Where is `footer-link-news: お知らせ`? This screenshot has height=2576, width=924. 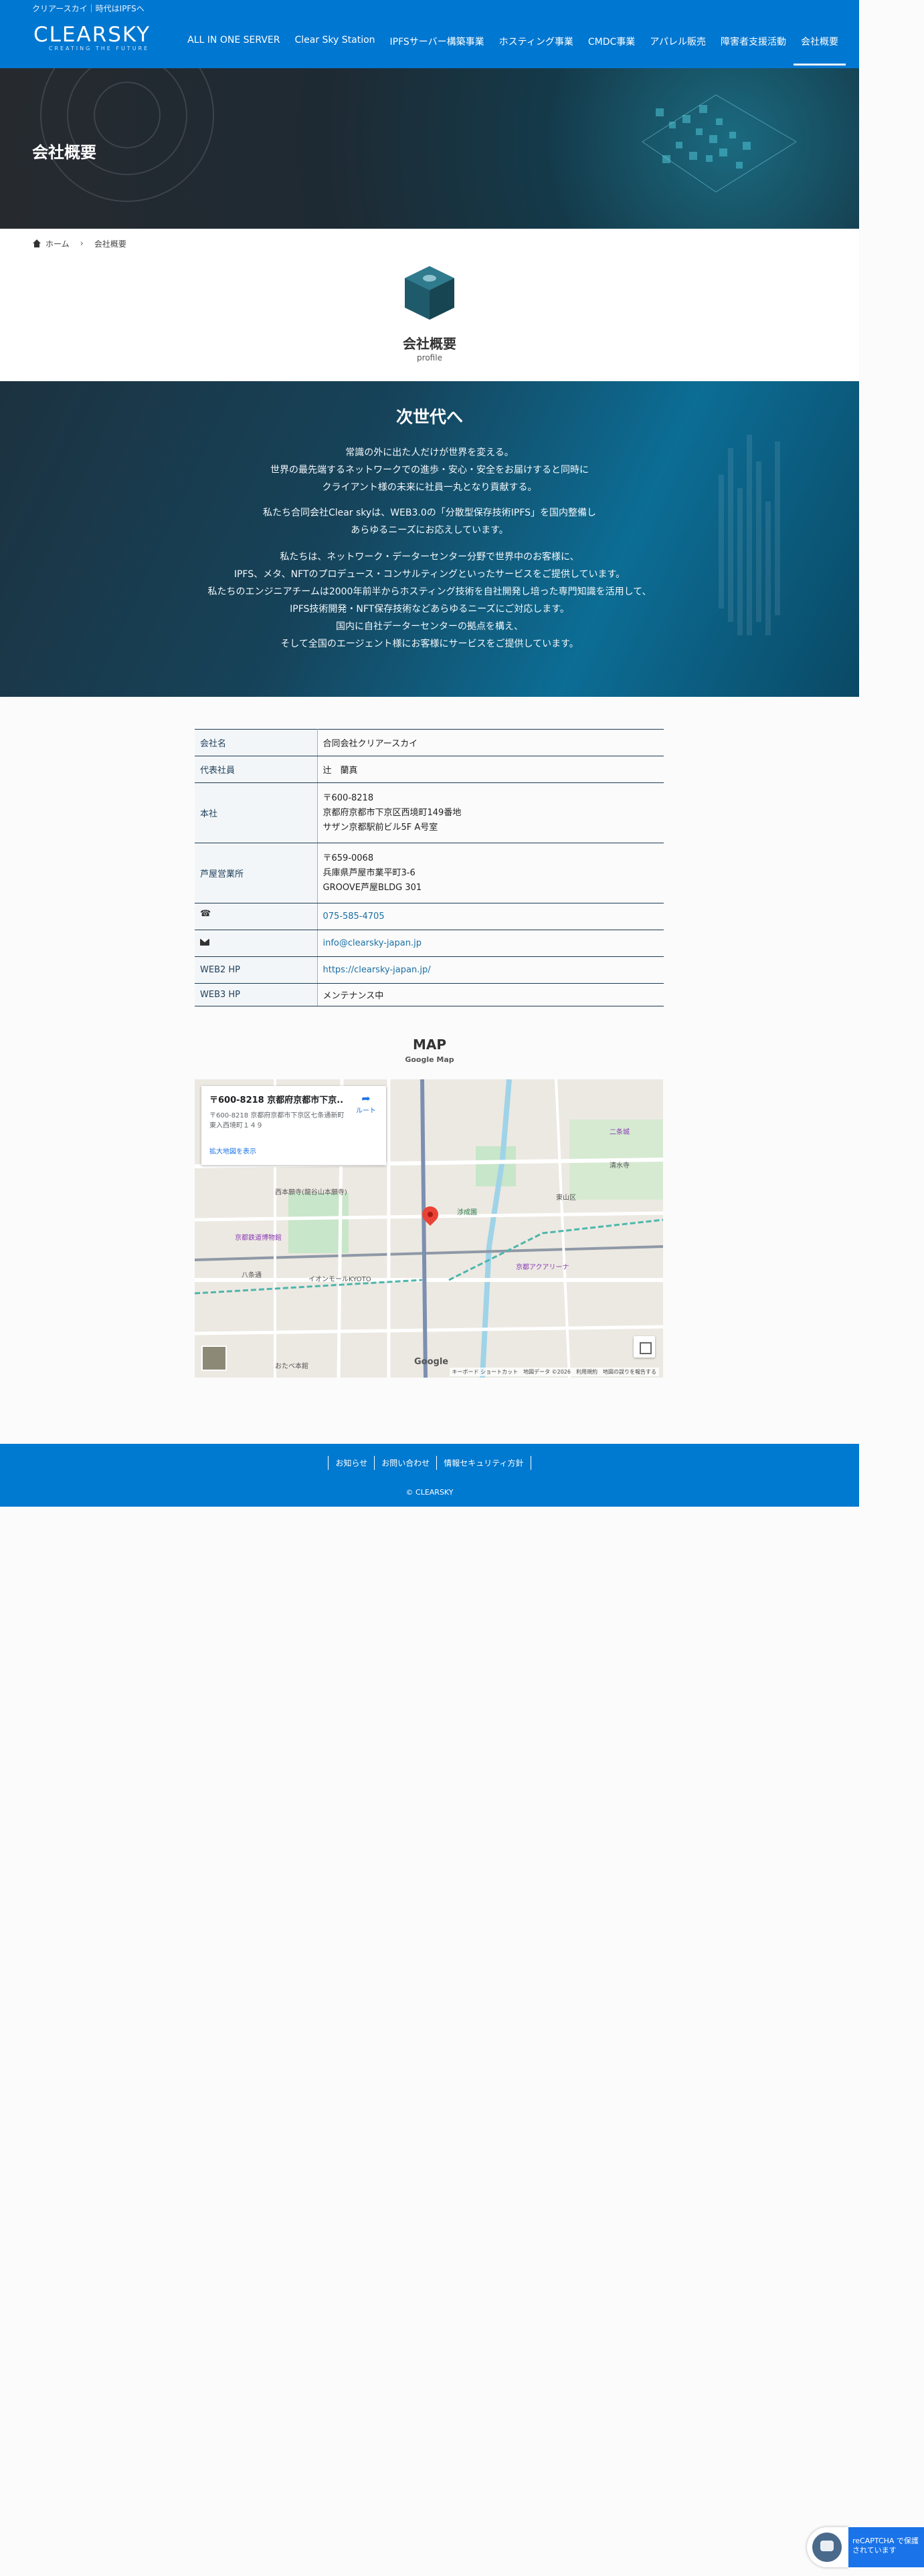
footer-link-news: お知らせ is located at coordinates (351, 1463).